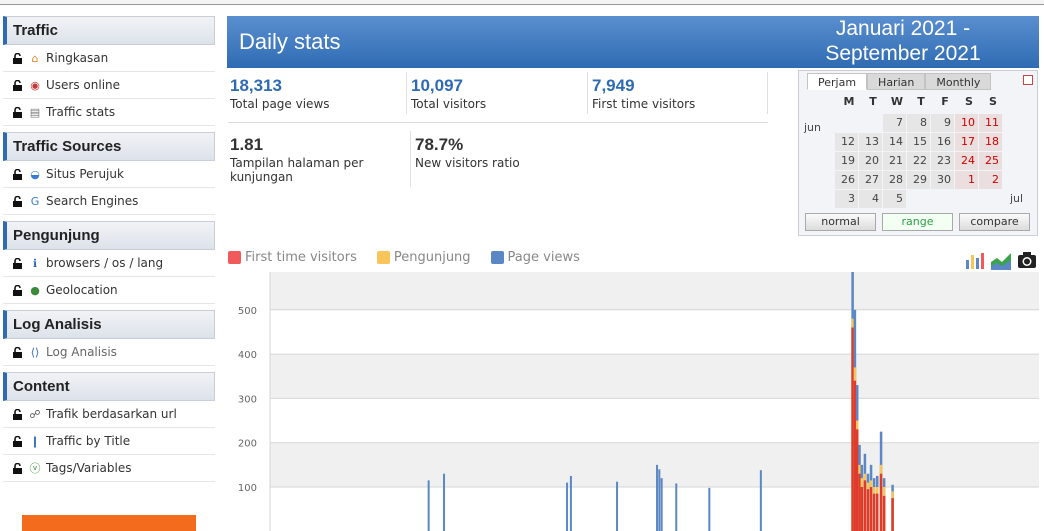  Describe the element at coordinates (894, 161) in the screenshot. I see `calendar-day: 21` at that location.